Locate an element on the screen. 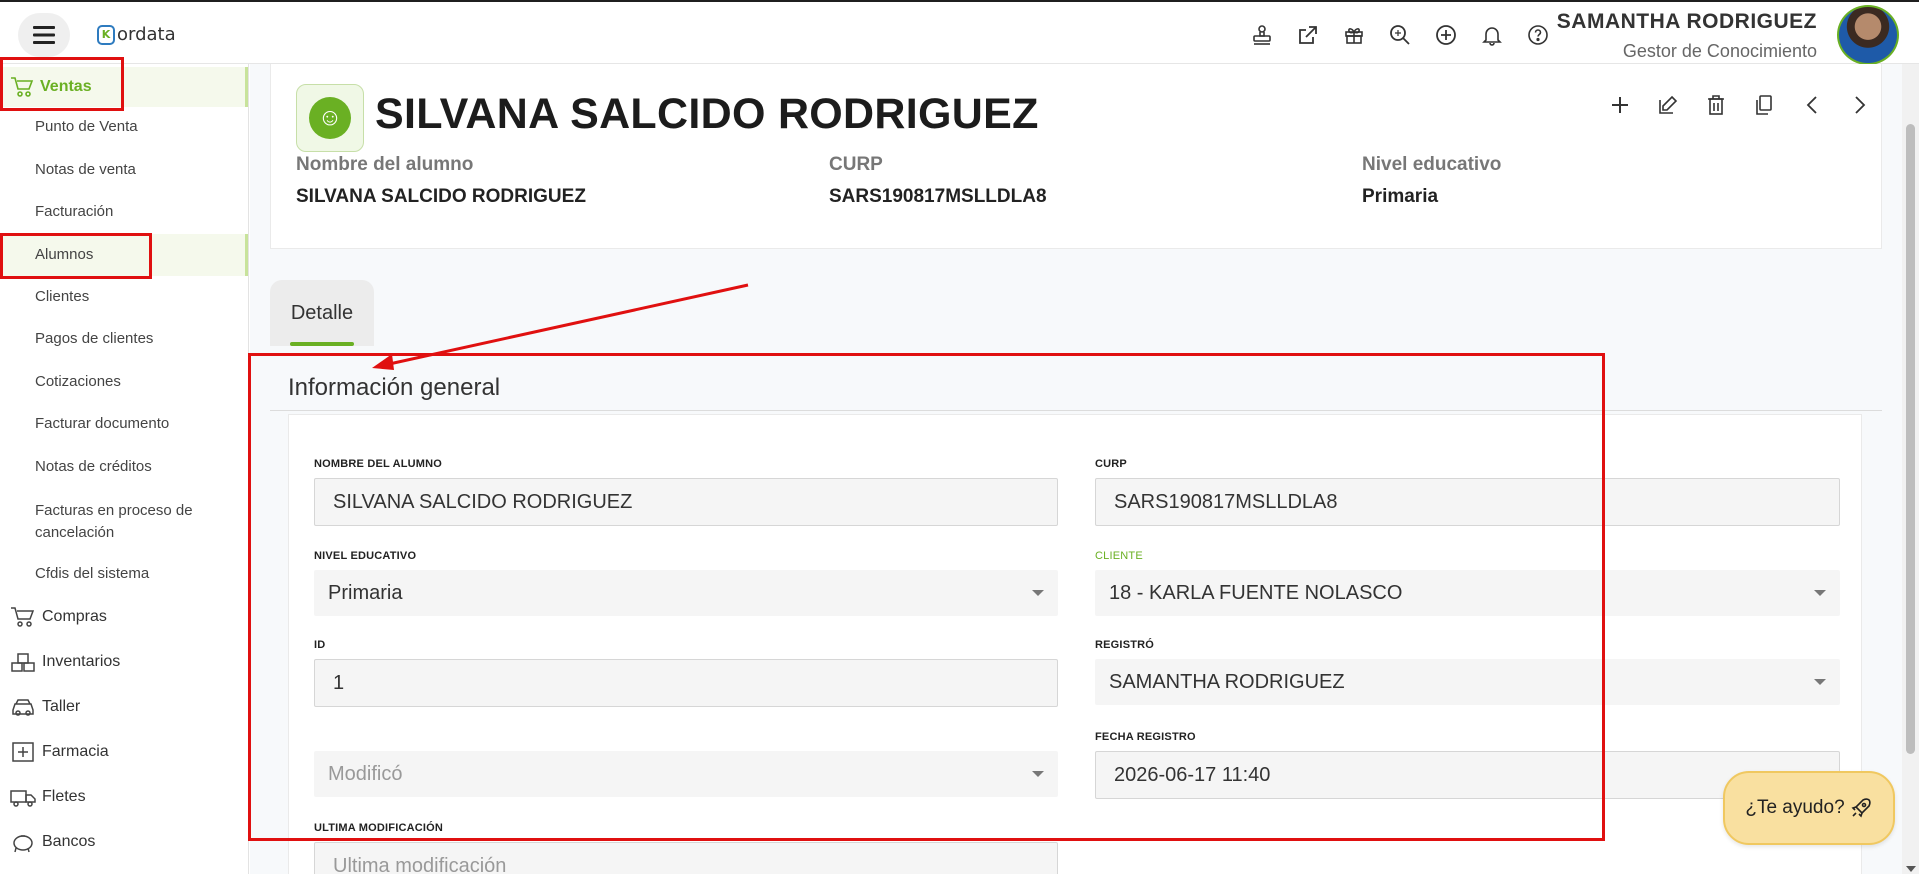 This screenshot has width=1919, height=874. top-icons is located at coordinates (1400, 35).